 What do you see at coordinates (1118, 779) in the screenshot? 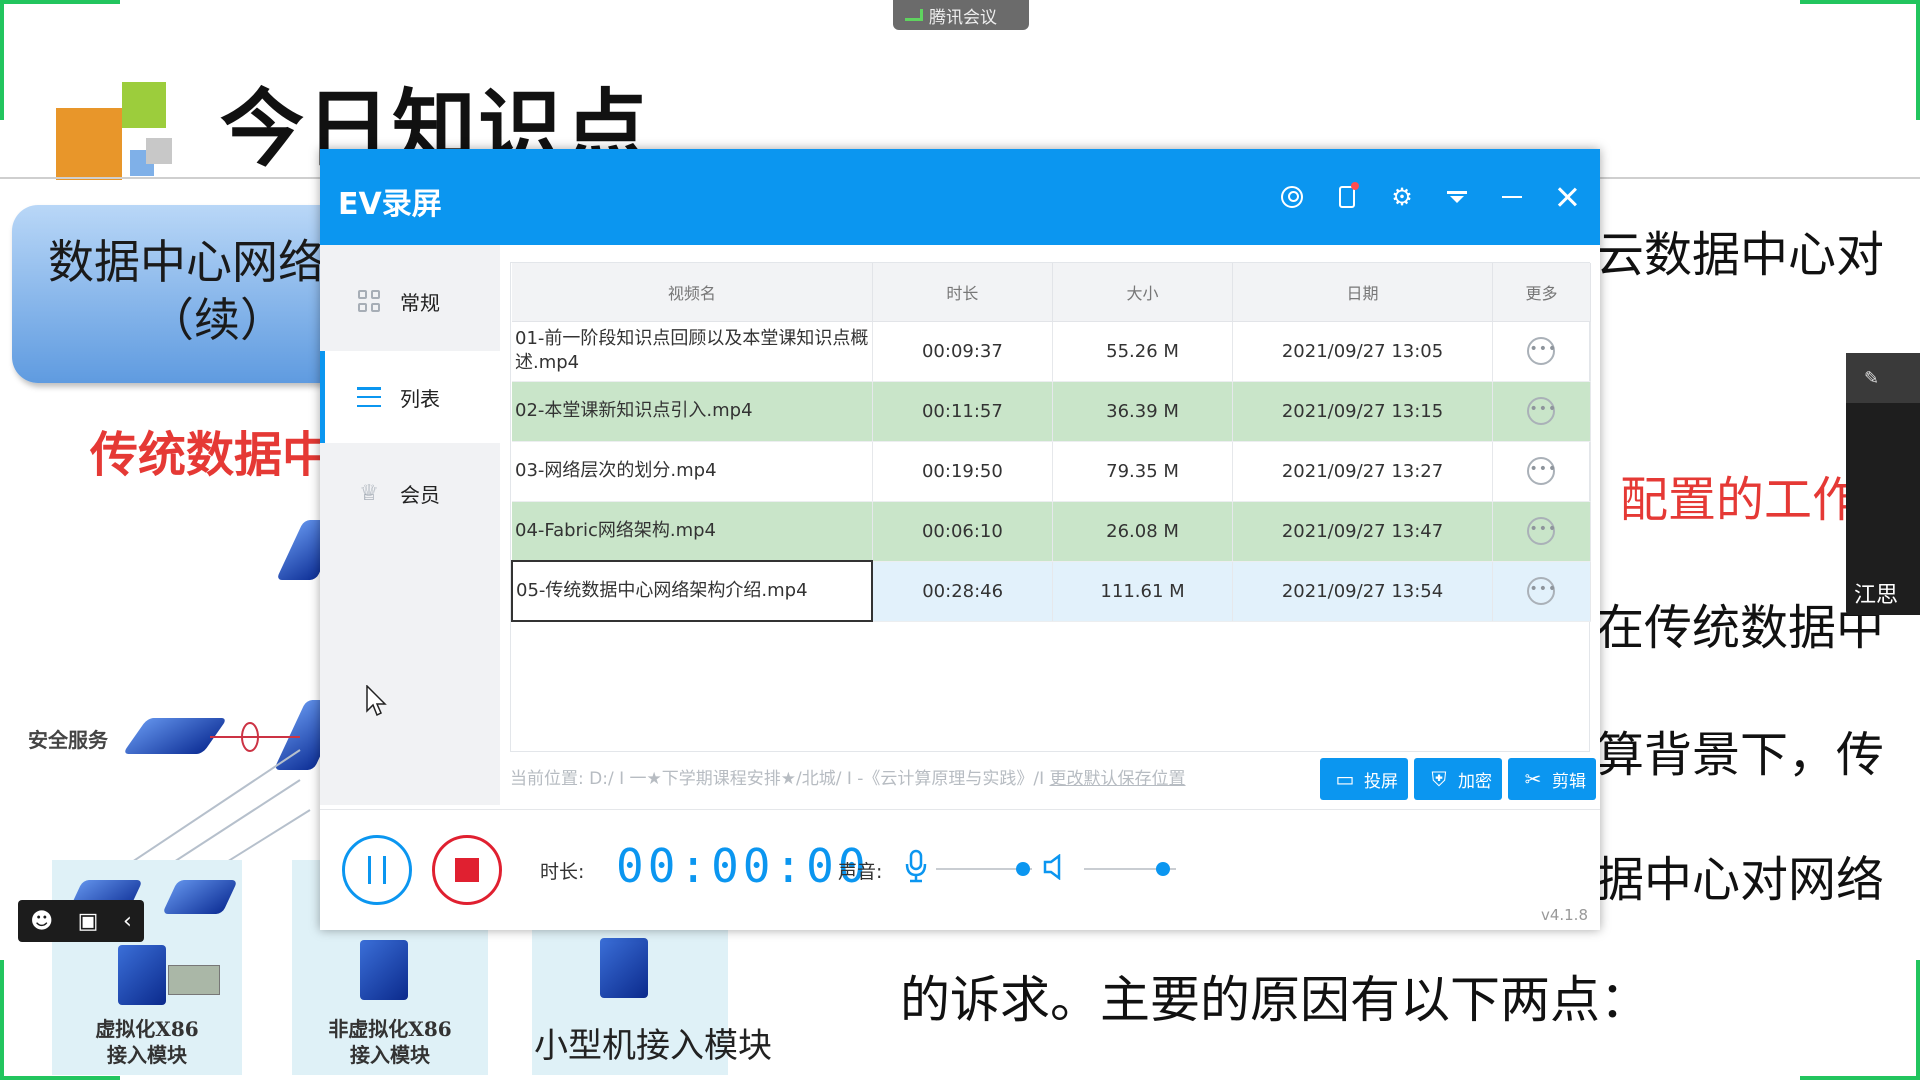
I see `change-save-location-link: 更改默认保存位置` at bounding box center [1118, 779].